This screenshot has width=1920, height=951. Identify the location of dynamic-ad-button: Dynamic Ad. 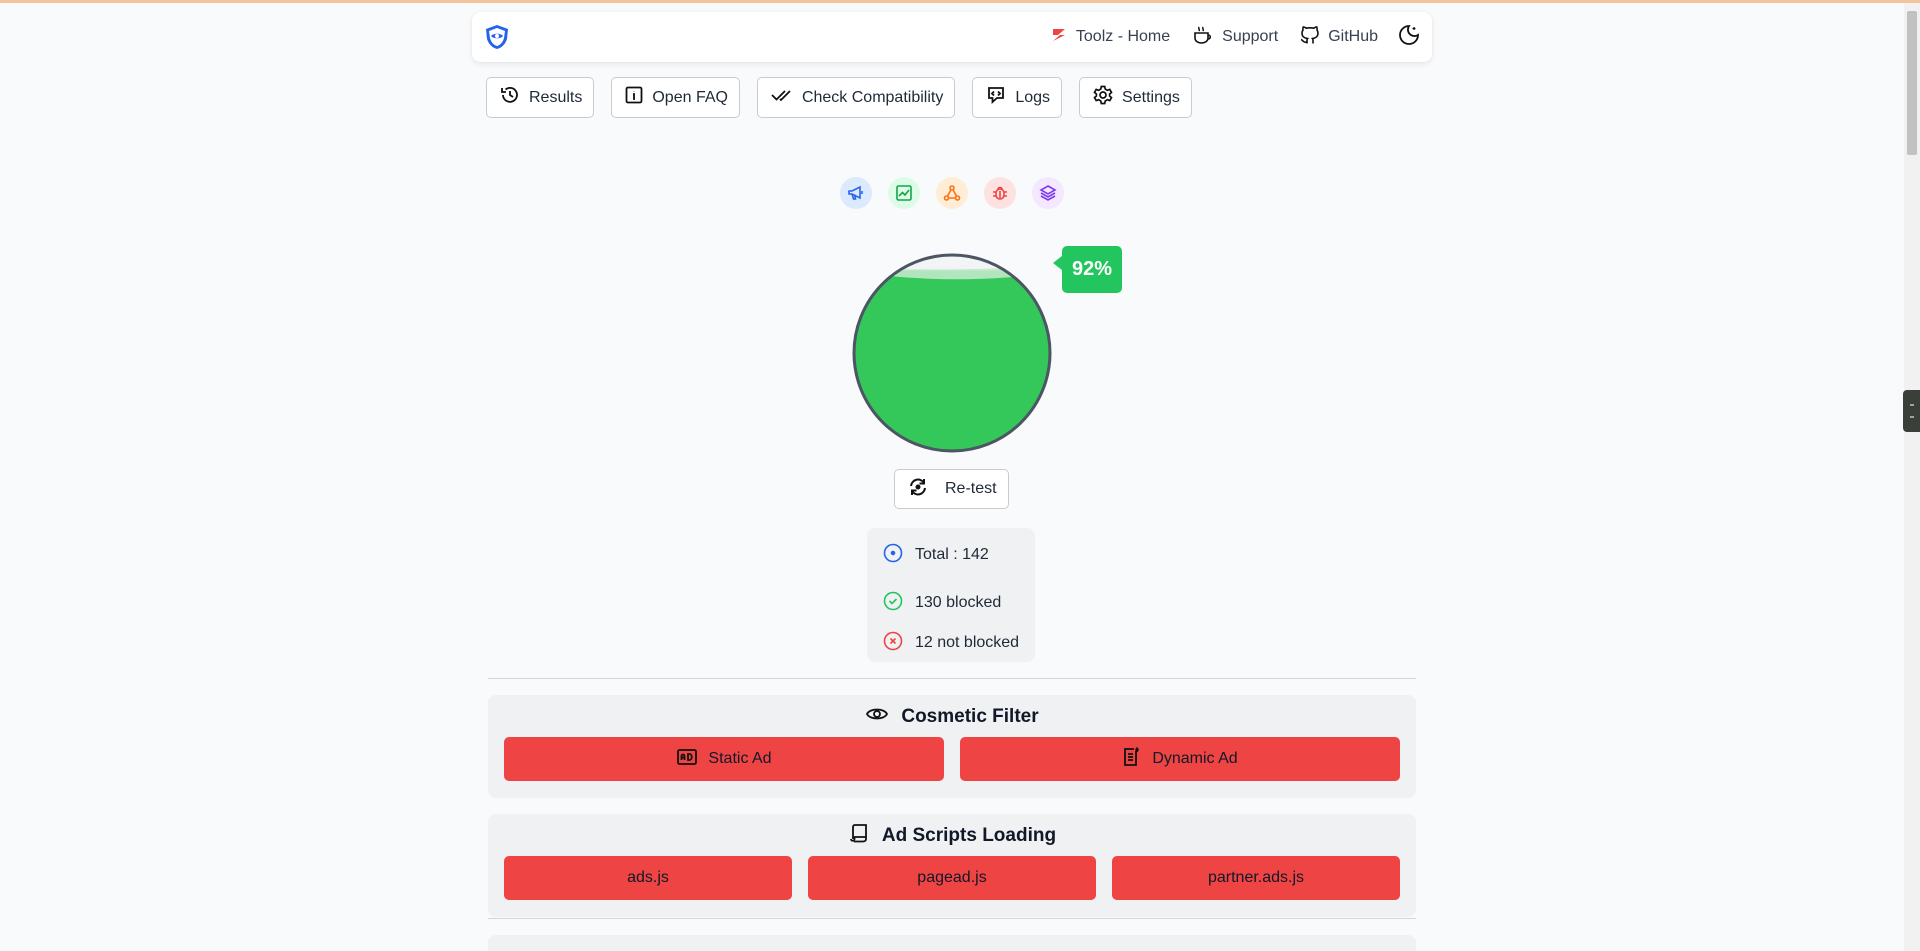
(1180, 759).